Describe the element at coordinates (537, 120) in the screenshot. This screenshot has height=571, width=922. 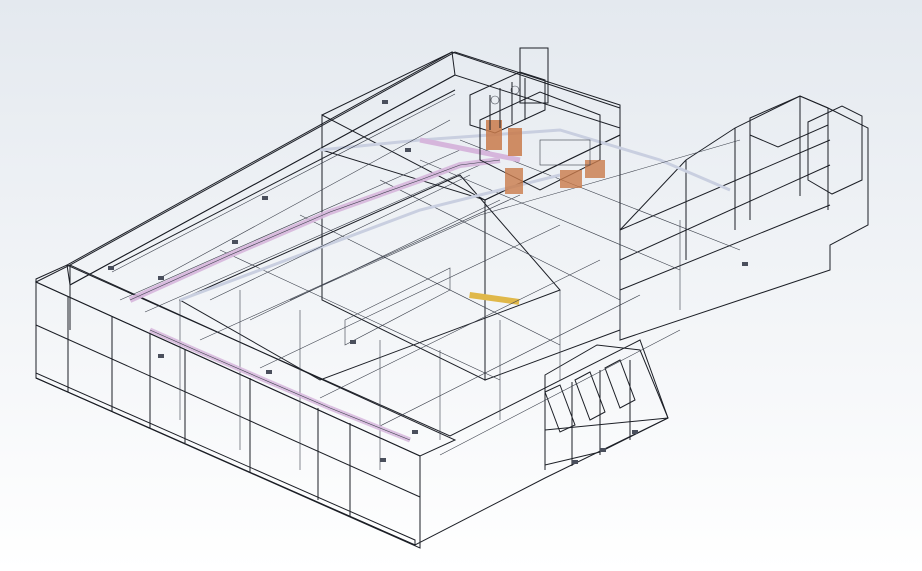
I see `equipment-cluster` at that location.